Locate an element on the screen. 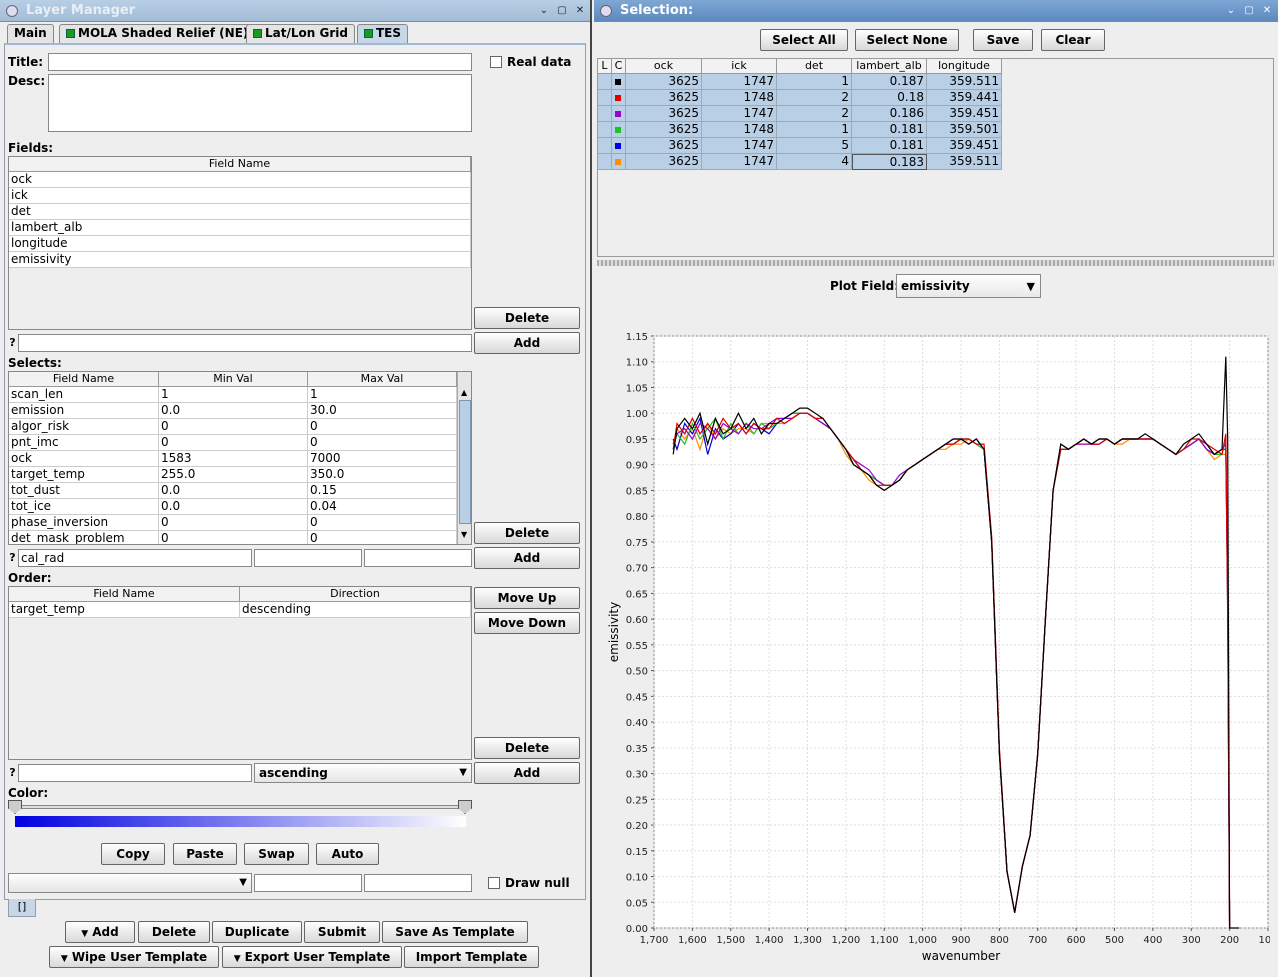 This screenshot has width=1278, height=977. selects-delete-button: Delete is located at coordinates (527, 533).